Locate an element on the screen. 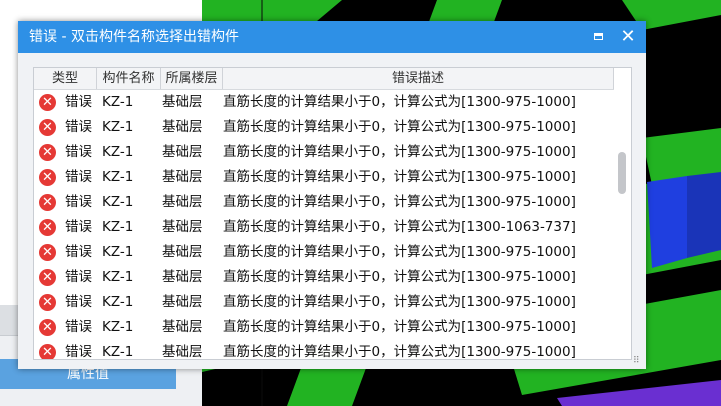 Image resolution: width=721 pixels, height=406 pixels. column-header-description: 错误描述 is located at coordinates (418, 78).